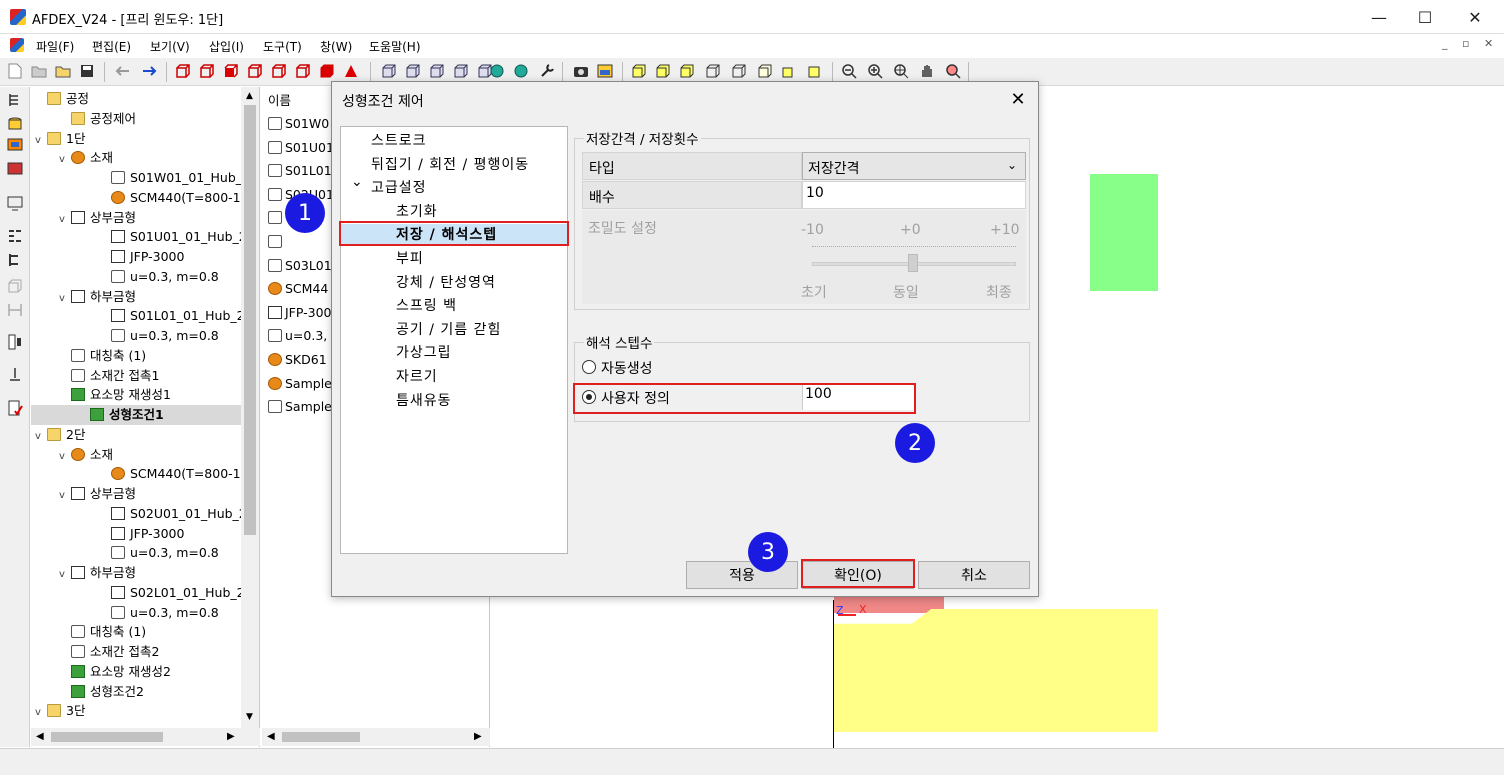 Image resolution: width=1504 pixels, height=775 pixels. What do you see at coordinates (914, 195) in the screenshot?
I see `multiple-input: 10` at bounding box center [914, 195].